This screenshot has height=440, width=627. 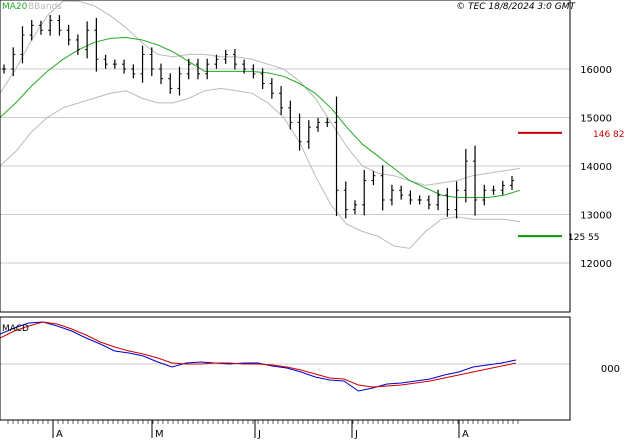 I want to click on key-levels: 146 82 125 55, so click(x=571, y=186).